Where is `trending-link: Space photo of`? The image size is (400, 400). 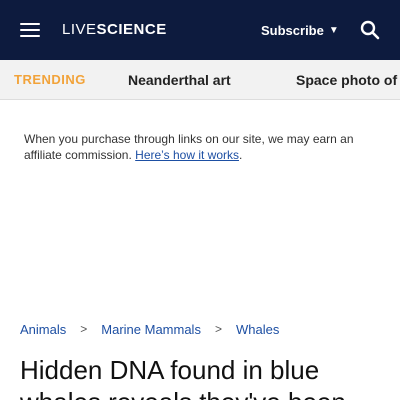 trending-link: Space photo of is located at coordinates (346, 79).